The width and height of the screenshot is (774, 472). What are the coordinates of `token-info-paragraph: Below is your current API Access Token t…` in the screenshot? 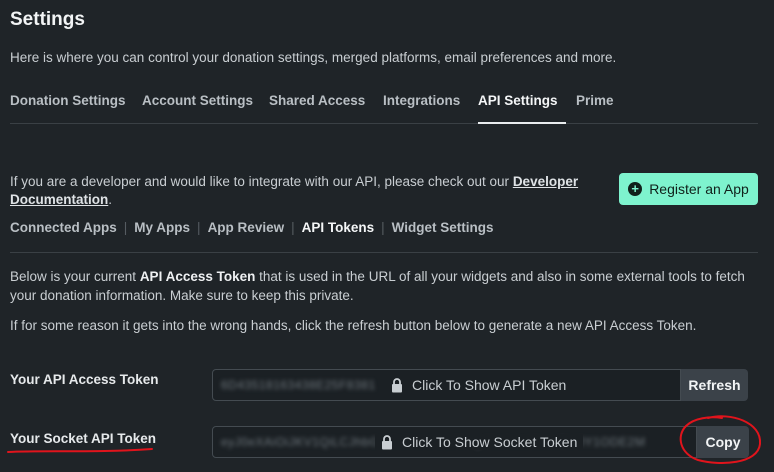 It's located at (380, 286).